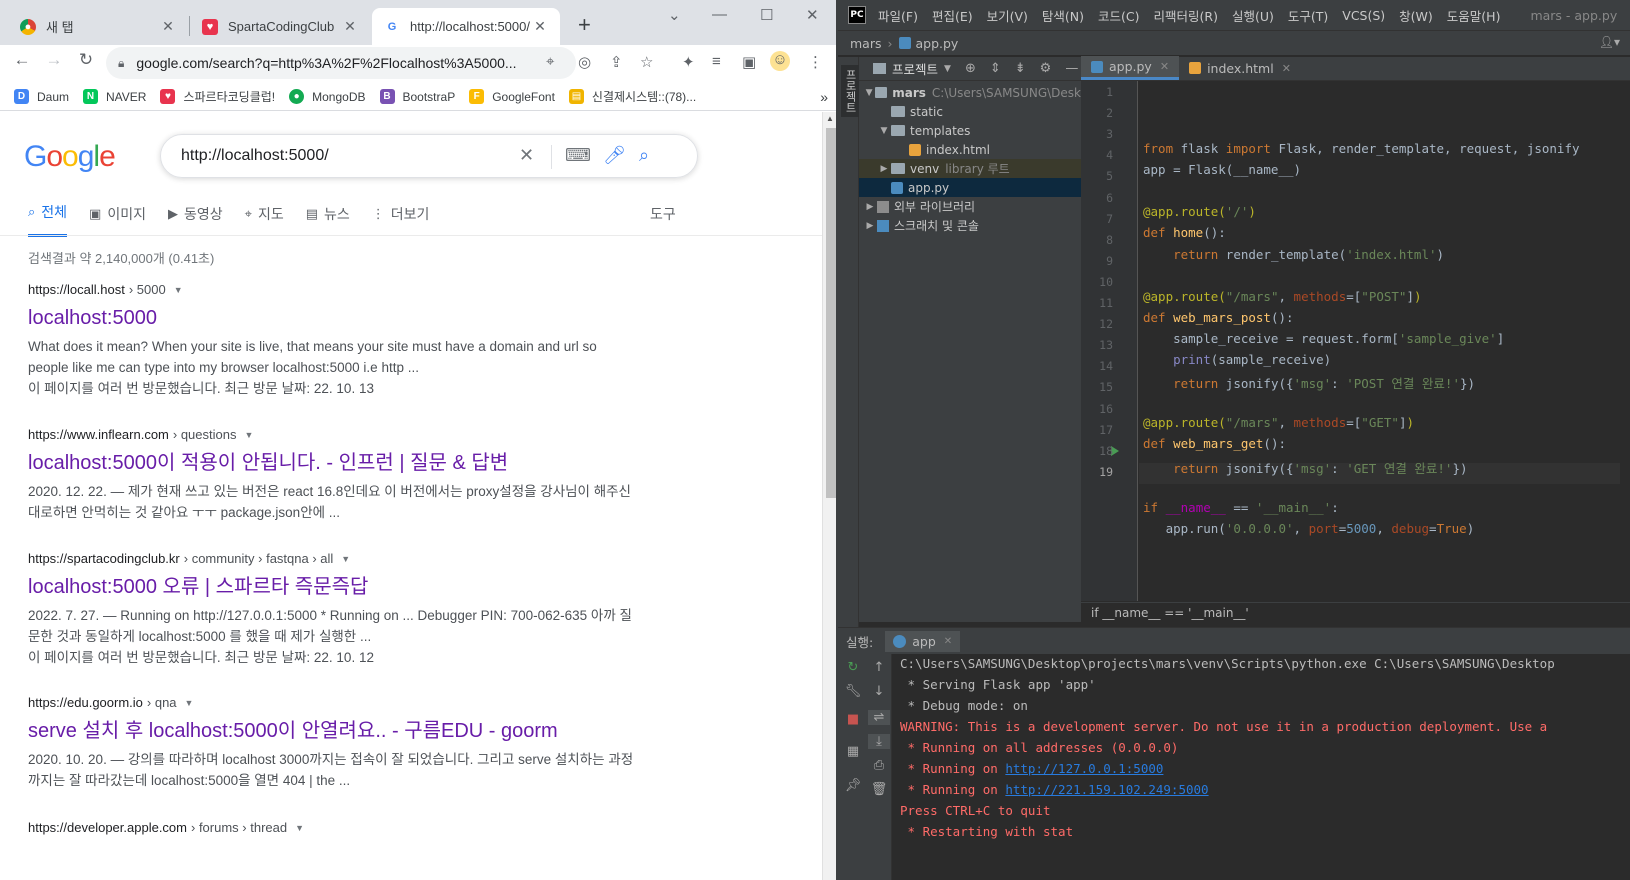  I want to click on clear-icon: ✕, so click(526, 155).